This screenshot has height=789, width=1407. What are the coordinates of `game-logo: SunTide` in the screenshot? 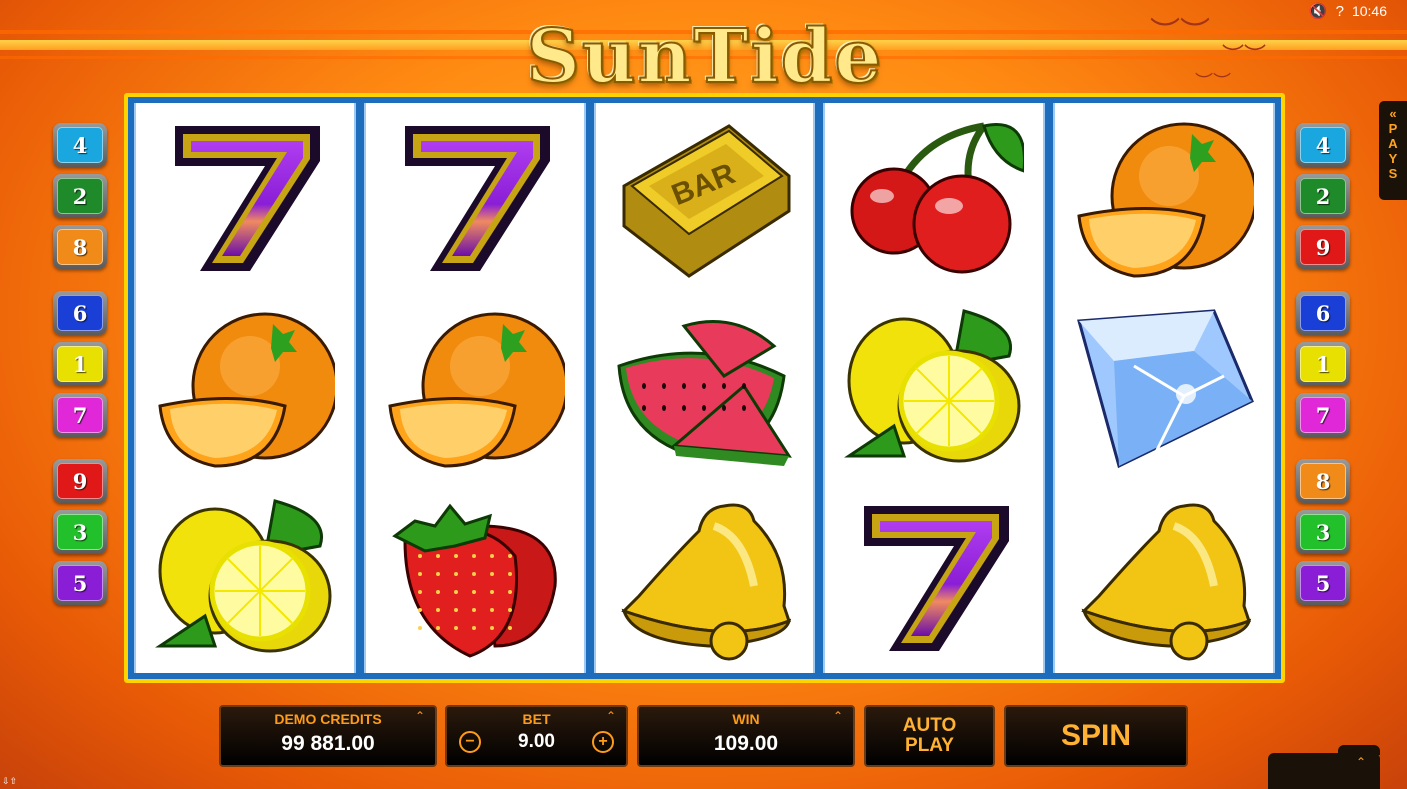 It's located at (704, 57).